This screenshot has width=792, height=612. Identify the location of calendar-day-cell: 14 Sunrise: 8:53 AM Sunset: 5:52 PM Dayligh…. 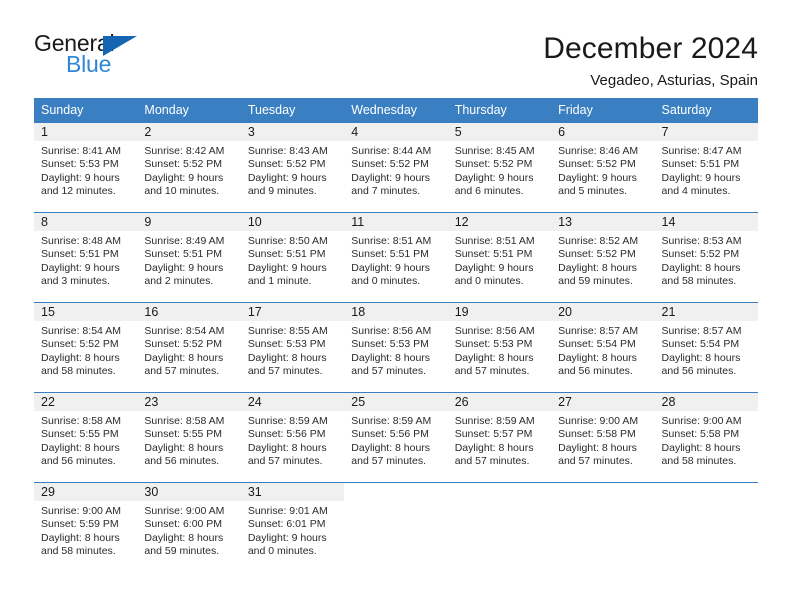
(706, 257).